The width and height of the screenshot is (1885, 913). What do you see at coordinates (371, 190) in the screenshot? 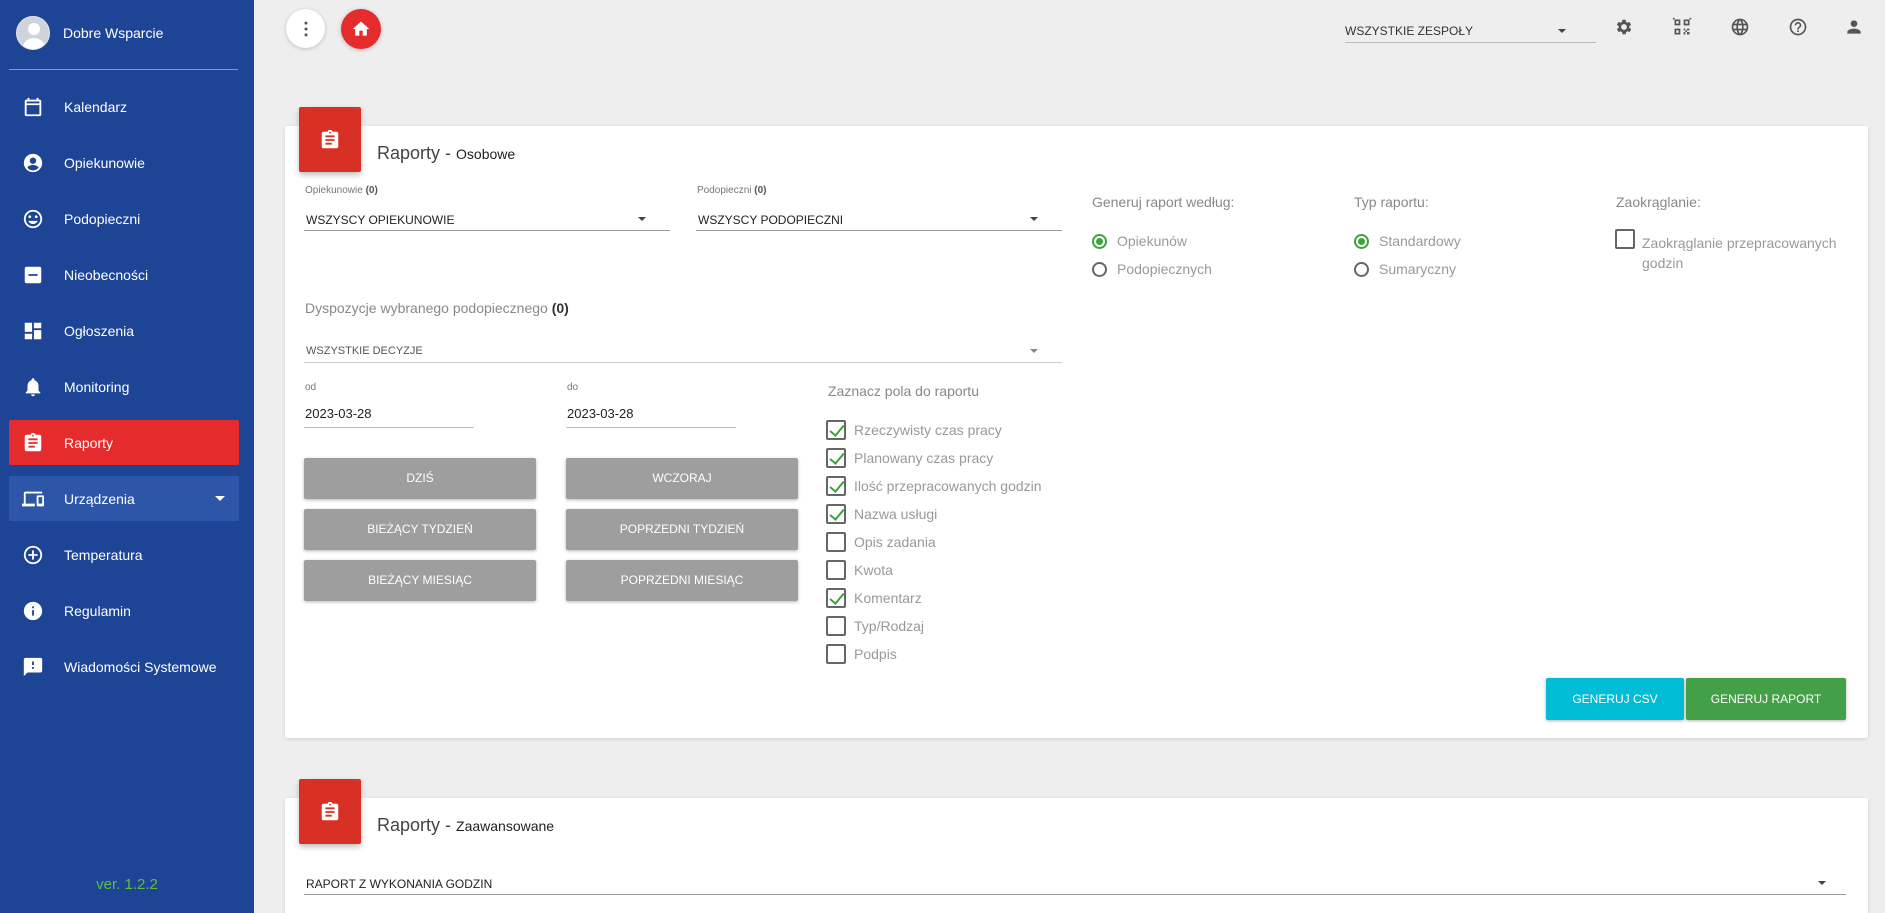
I see `caregivers-count: (0)` at bounding box center [371, 190].